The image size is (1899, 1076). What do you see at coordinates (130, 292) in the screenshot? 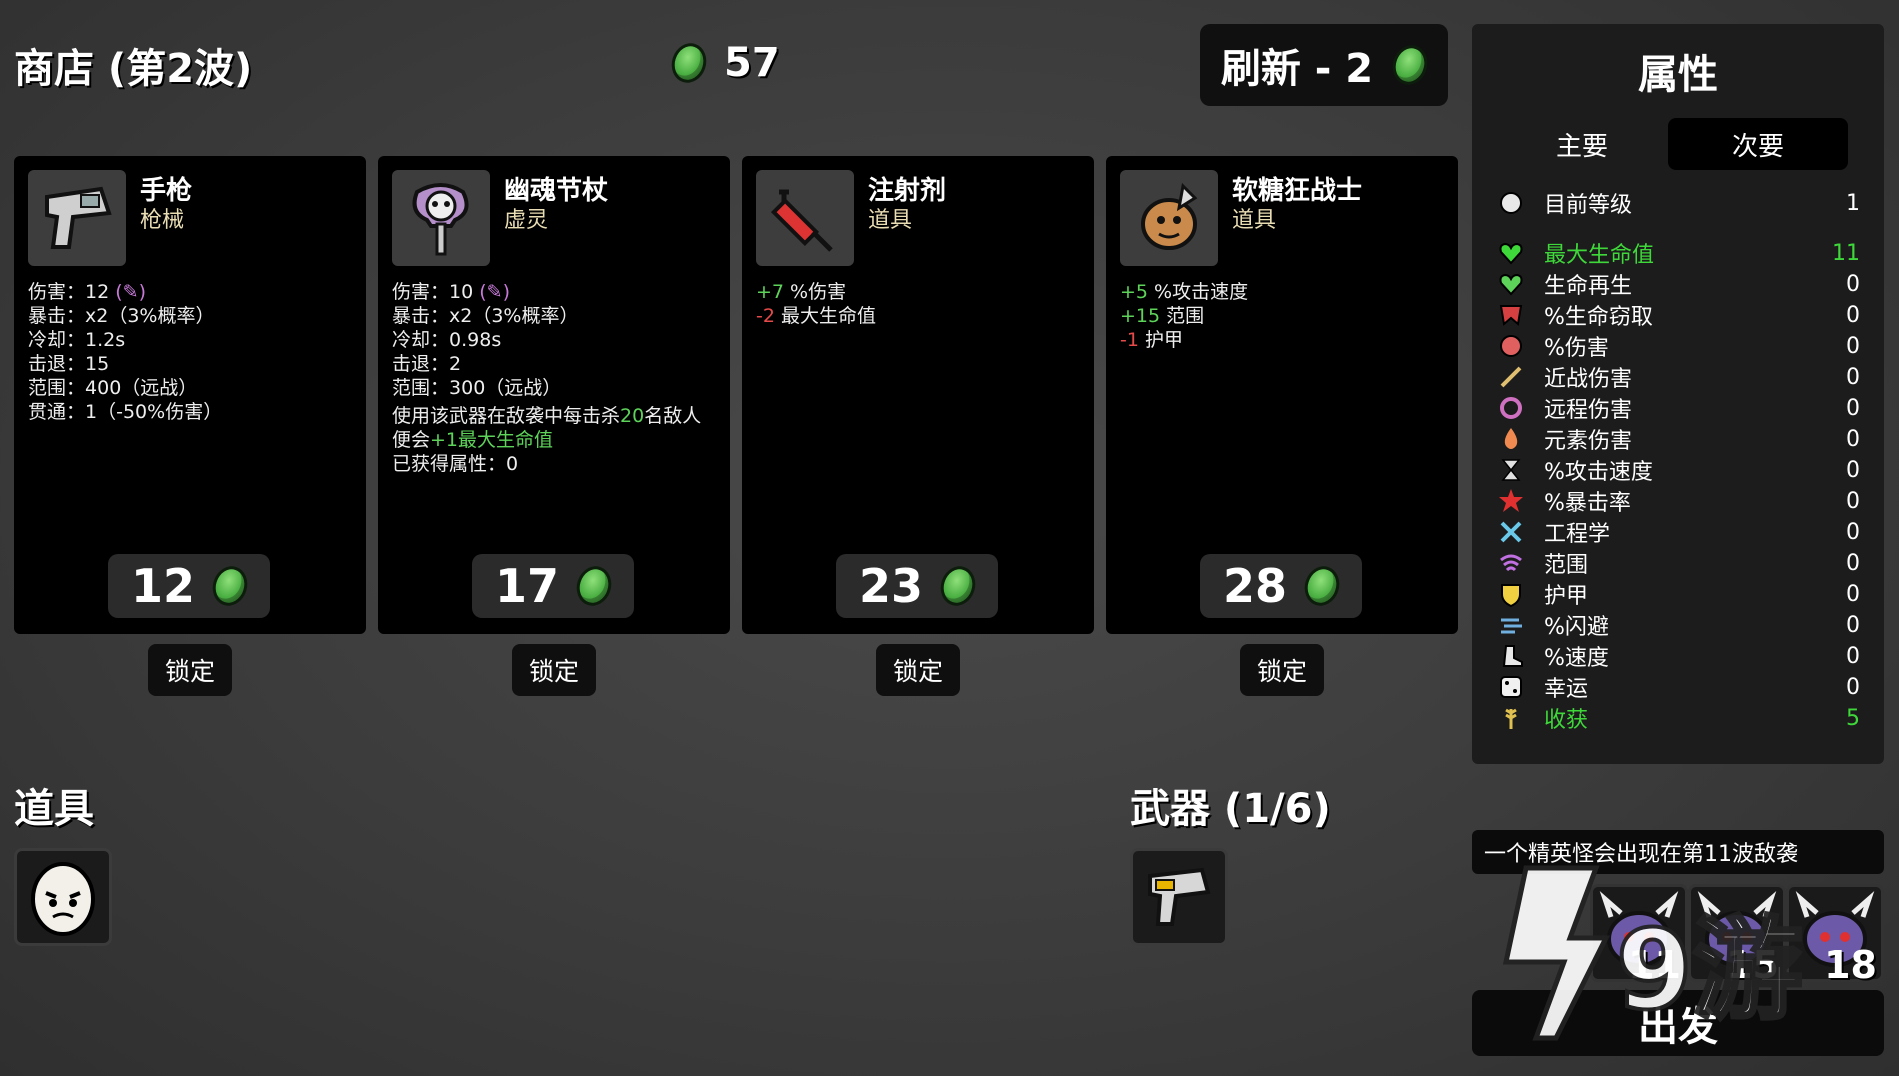
I see `ranged-damage-icon: (✎)` at bounding box center [130, 292].